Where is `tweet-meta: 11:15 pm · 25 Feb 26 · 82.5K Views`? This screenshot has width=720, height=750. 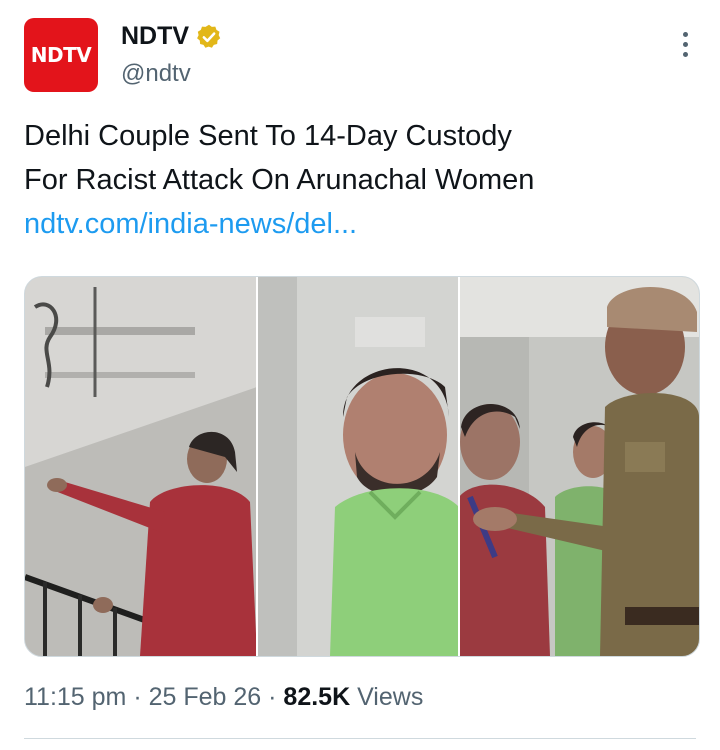
tweet-meta: 11:15 pm · 25 Feb 26 · 82.5K Views is located at coordinates (223, 697).